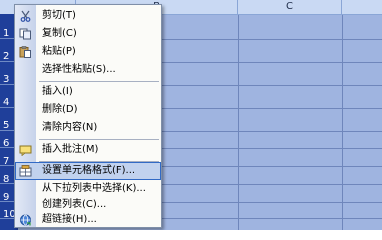 The image size is (382, 240). Describe the element at coordinates (88, 52) in the screenshot. I see `menu-item-paste: 粘贴(P)` at that location.